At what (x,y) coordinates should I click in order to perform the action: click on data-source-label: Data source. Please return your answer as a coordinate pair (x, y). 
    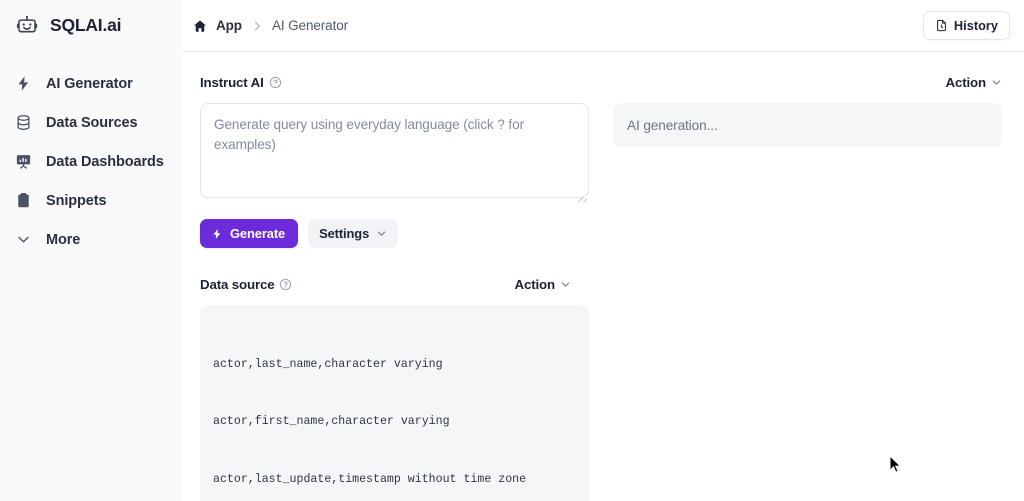
    Looking at the image, I should click on (237, 284).